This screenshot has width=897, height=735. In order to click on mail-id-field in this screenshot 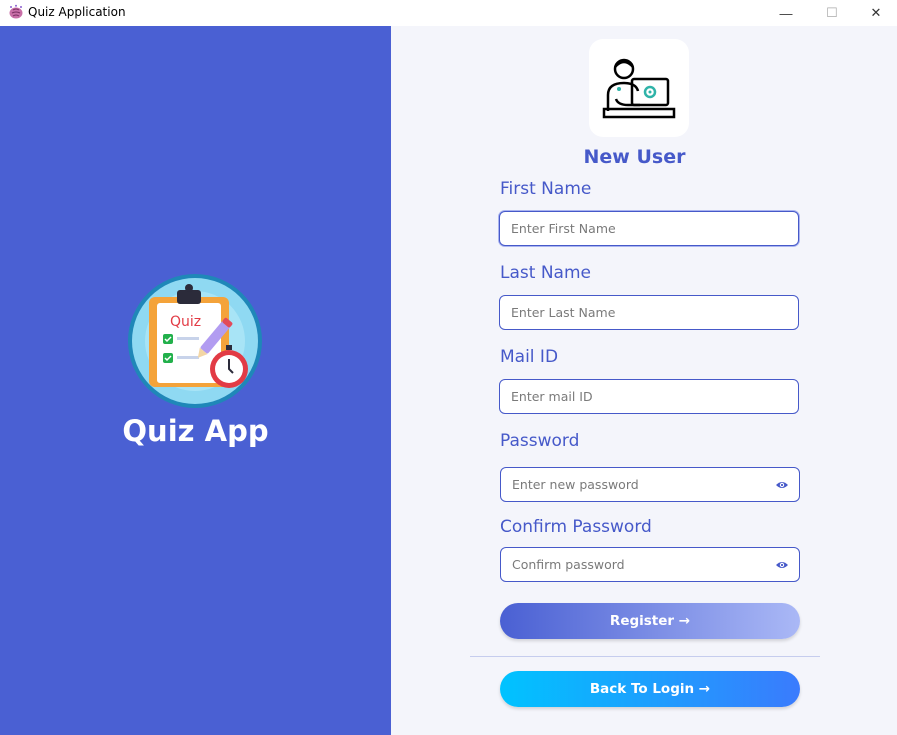, I will do `click(649, 396)`.